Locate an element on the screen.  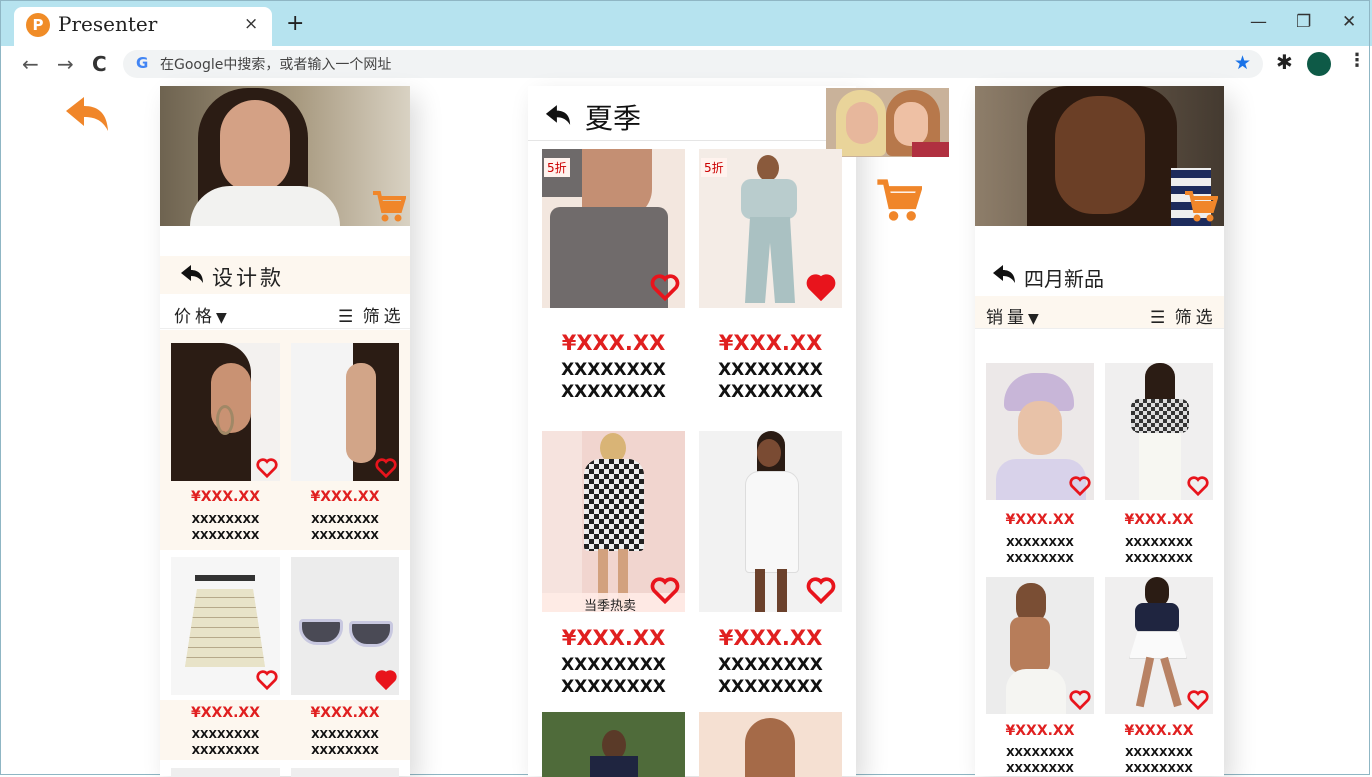
price-sort-label: 价格 is located at coordinates (195, 317).